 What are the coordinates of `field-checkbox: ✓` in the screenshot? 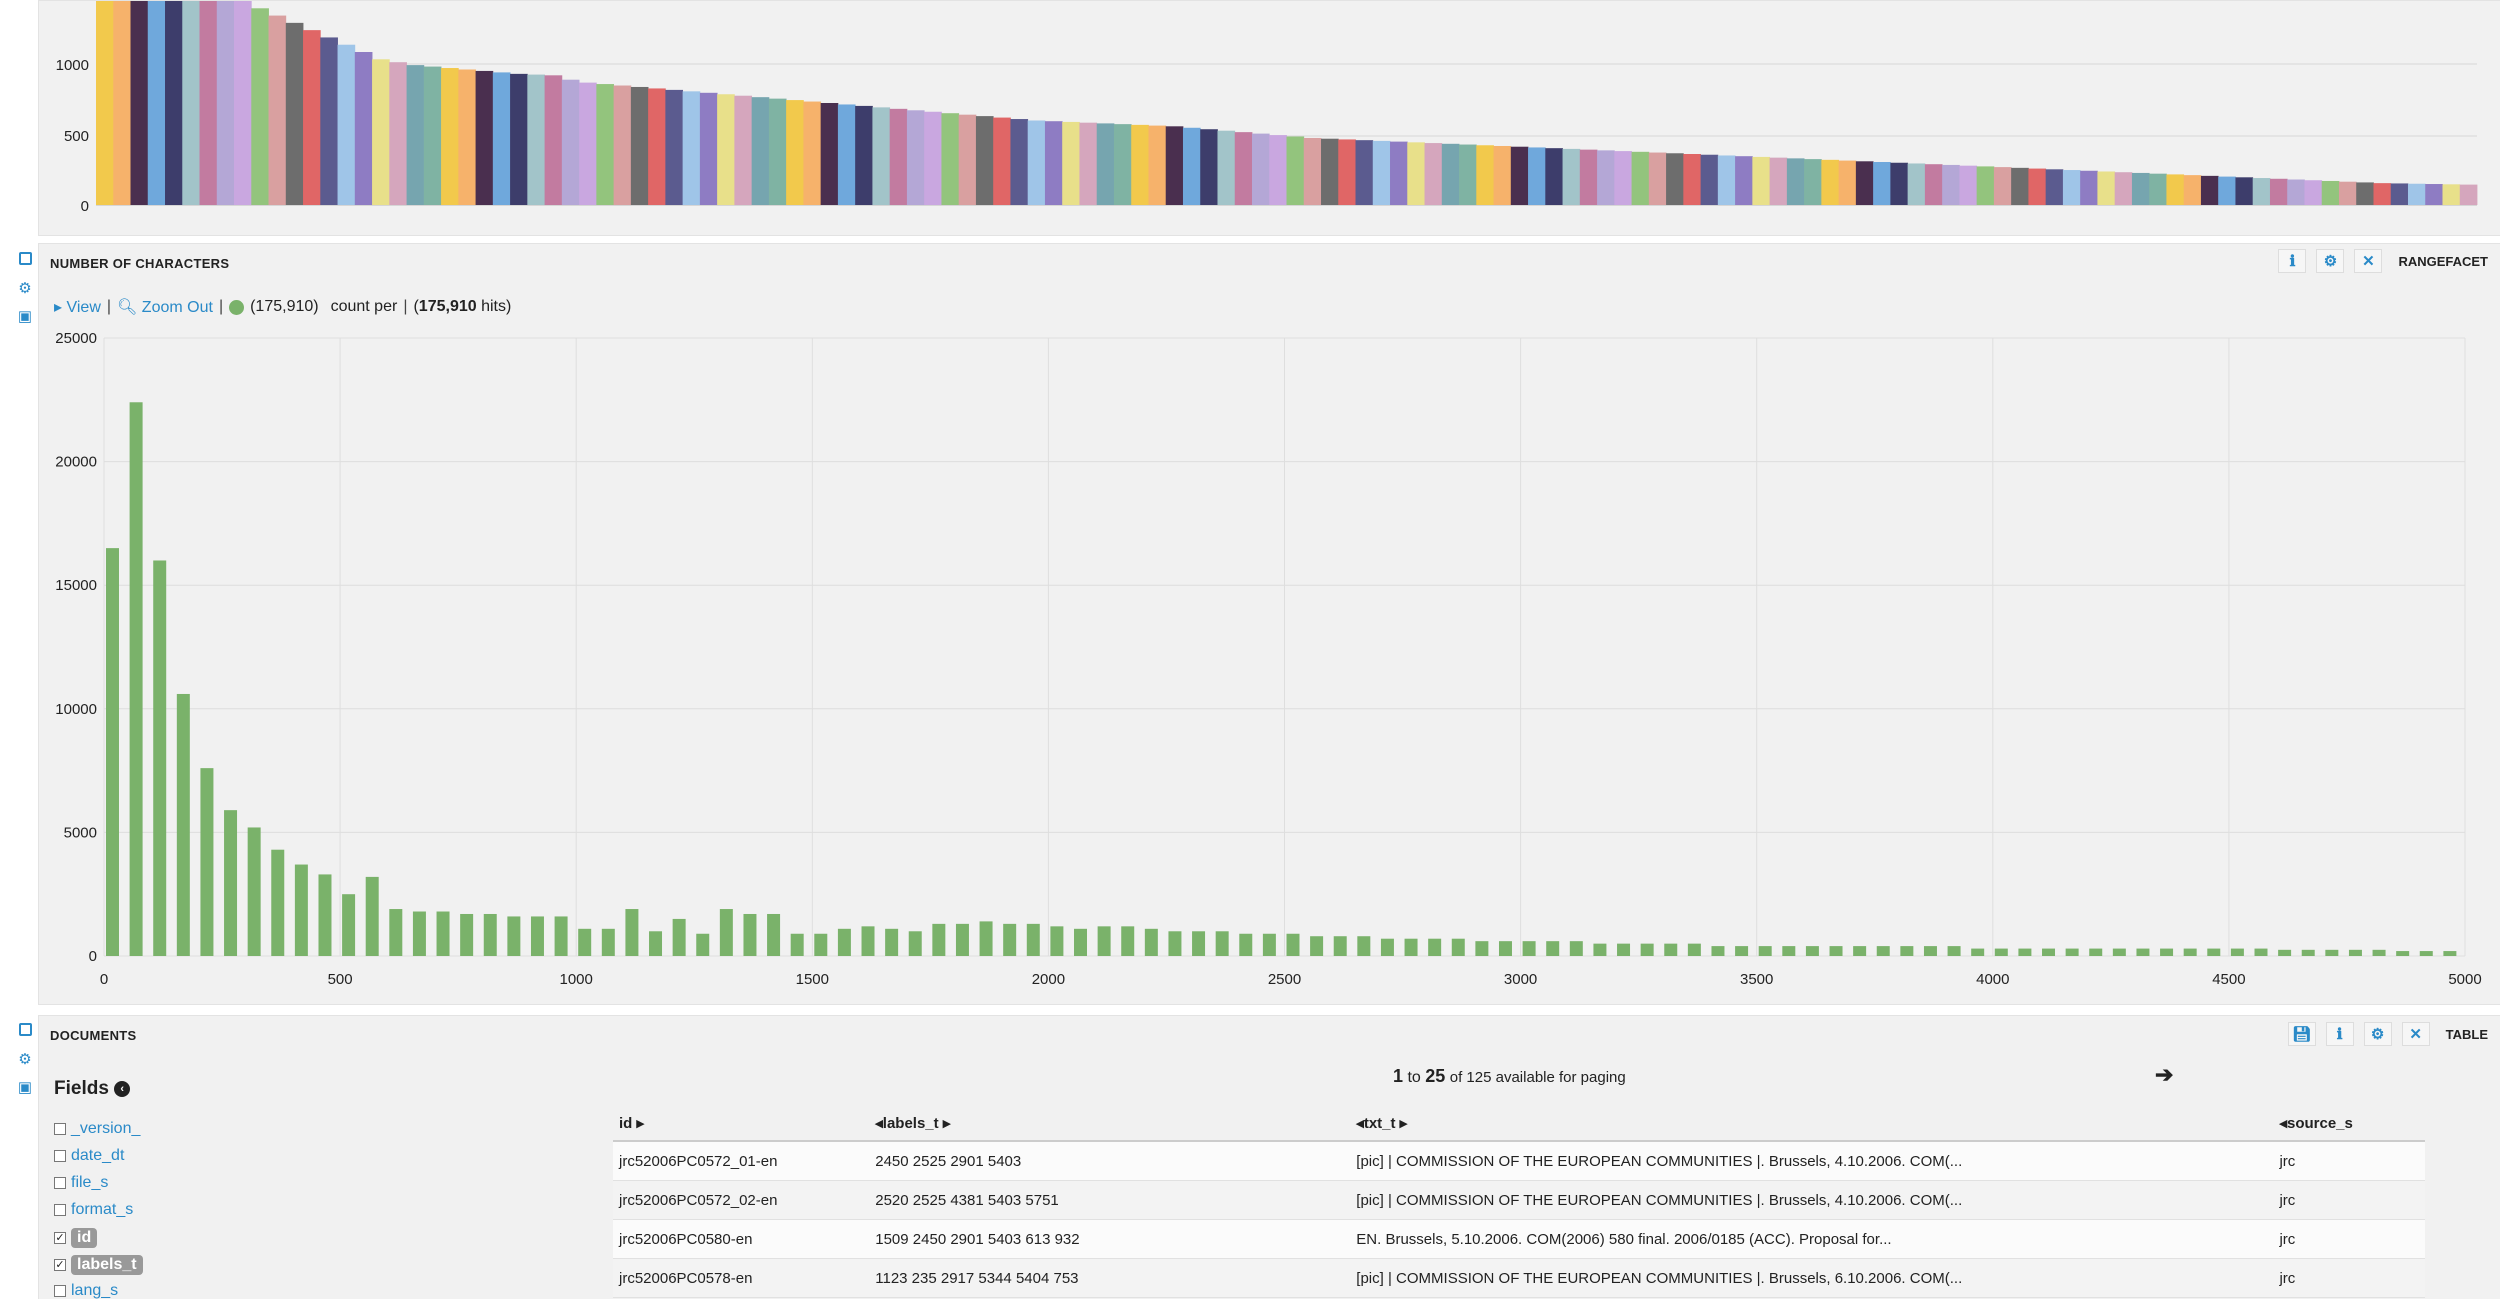 It's located at (60, 1238).